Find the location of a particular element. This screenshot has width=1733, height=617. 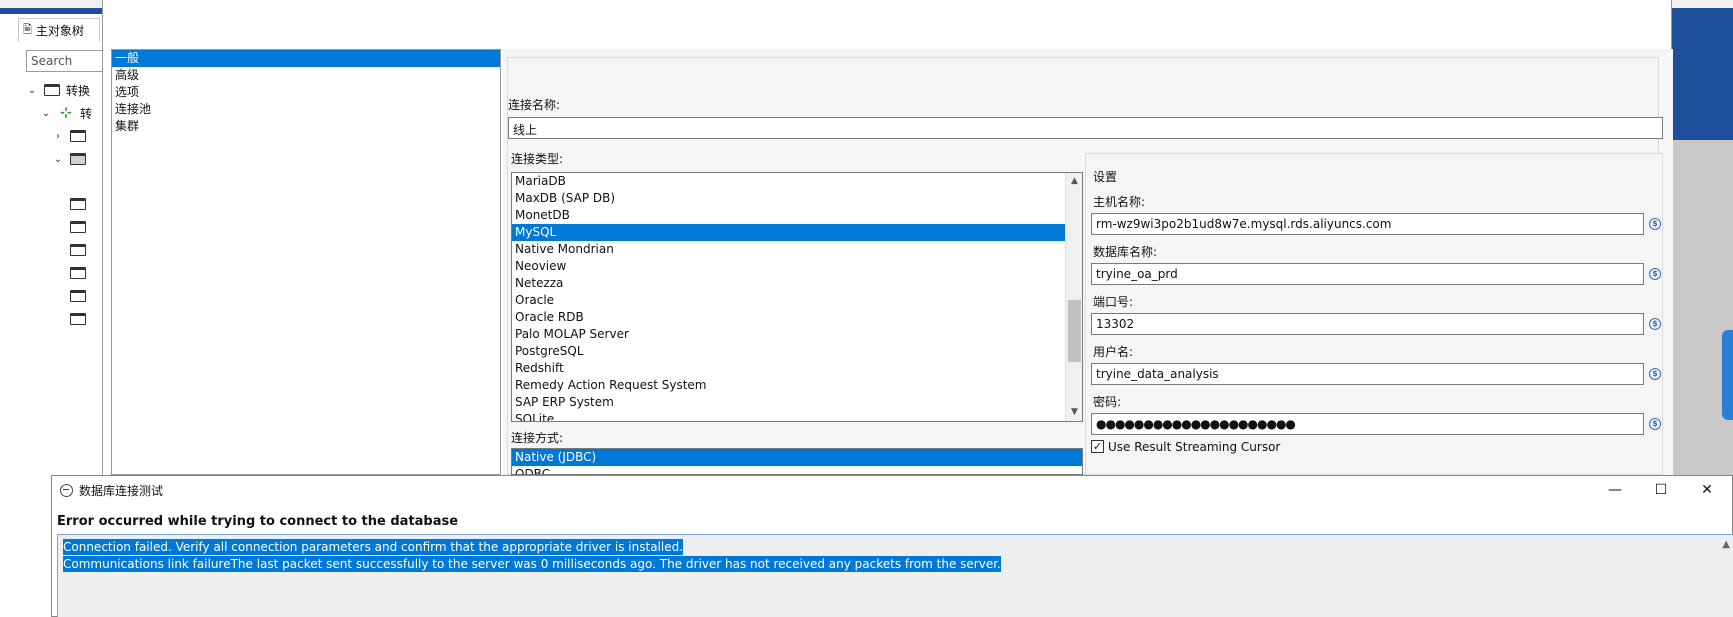

object-tree-panel: 🗎 主对象树 Search ⌄ 转换 ⌄ ⊹ 转 › ⌄ is located at coordinates (53, 249).